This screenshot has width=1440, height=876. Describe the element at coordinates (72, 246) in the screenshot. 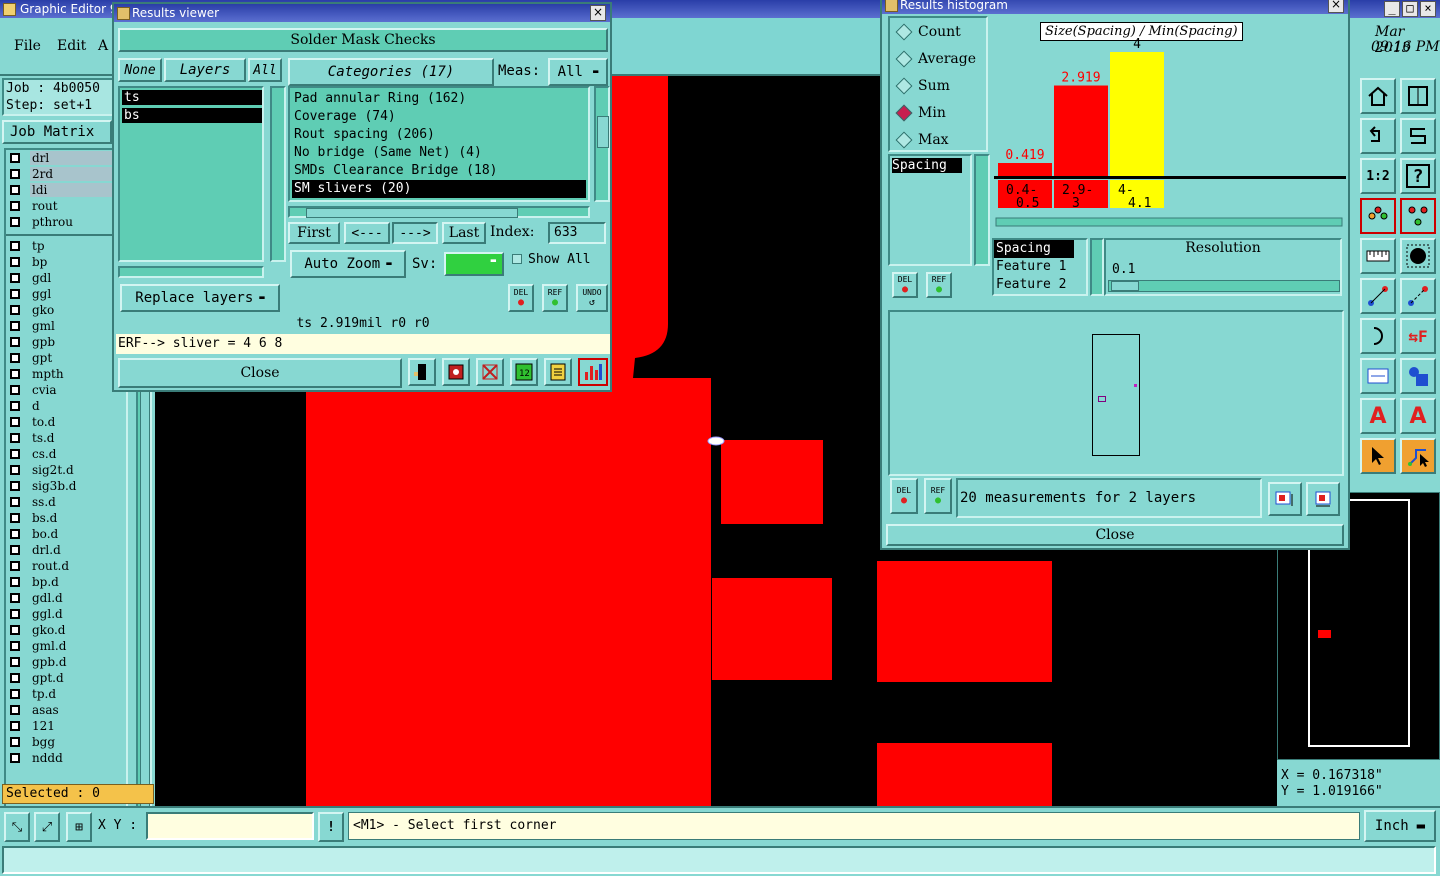

I see `layer-name: tp` at that location.